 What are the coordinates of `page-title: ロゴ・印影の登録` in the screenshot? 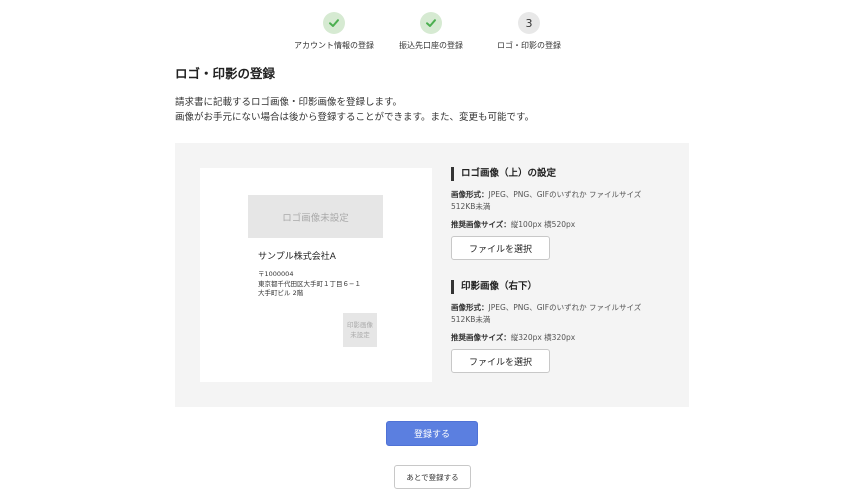 It's located at (225, 73).